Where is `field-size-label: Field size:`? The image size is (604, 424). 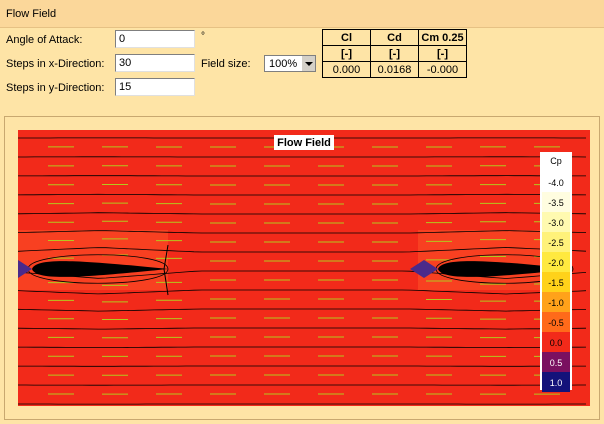
field-size-label: Field size: is located at coordinates (226, 64).